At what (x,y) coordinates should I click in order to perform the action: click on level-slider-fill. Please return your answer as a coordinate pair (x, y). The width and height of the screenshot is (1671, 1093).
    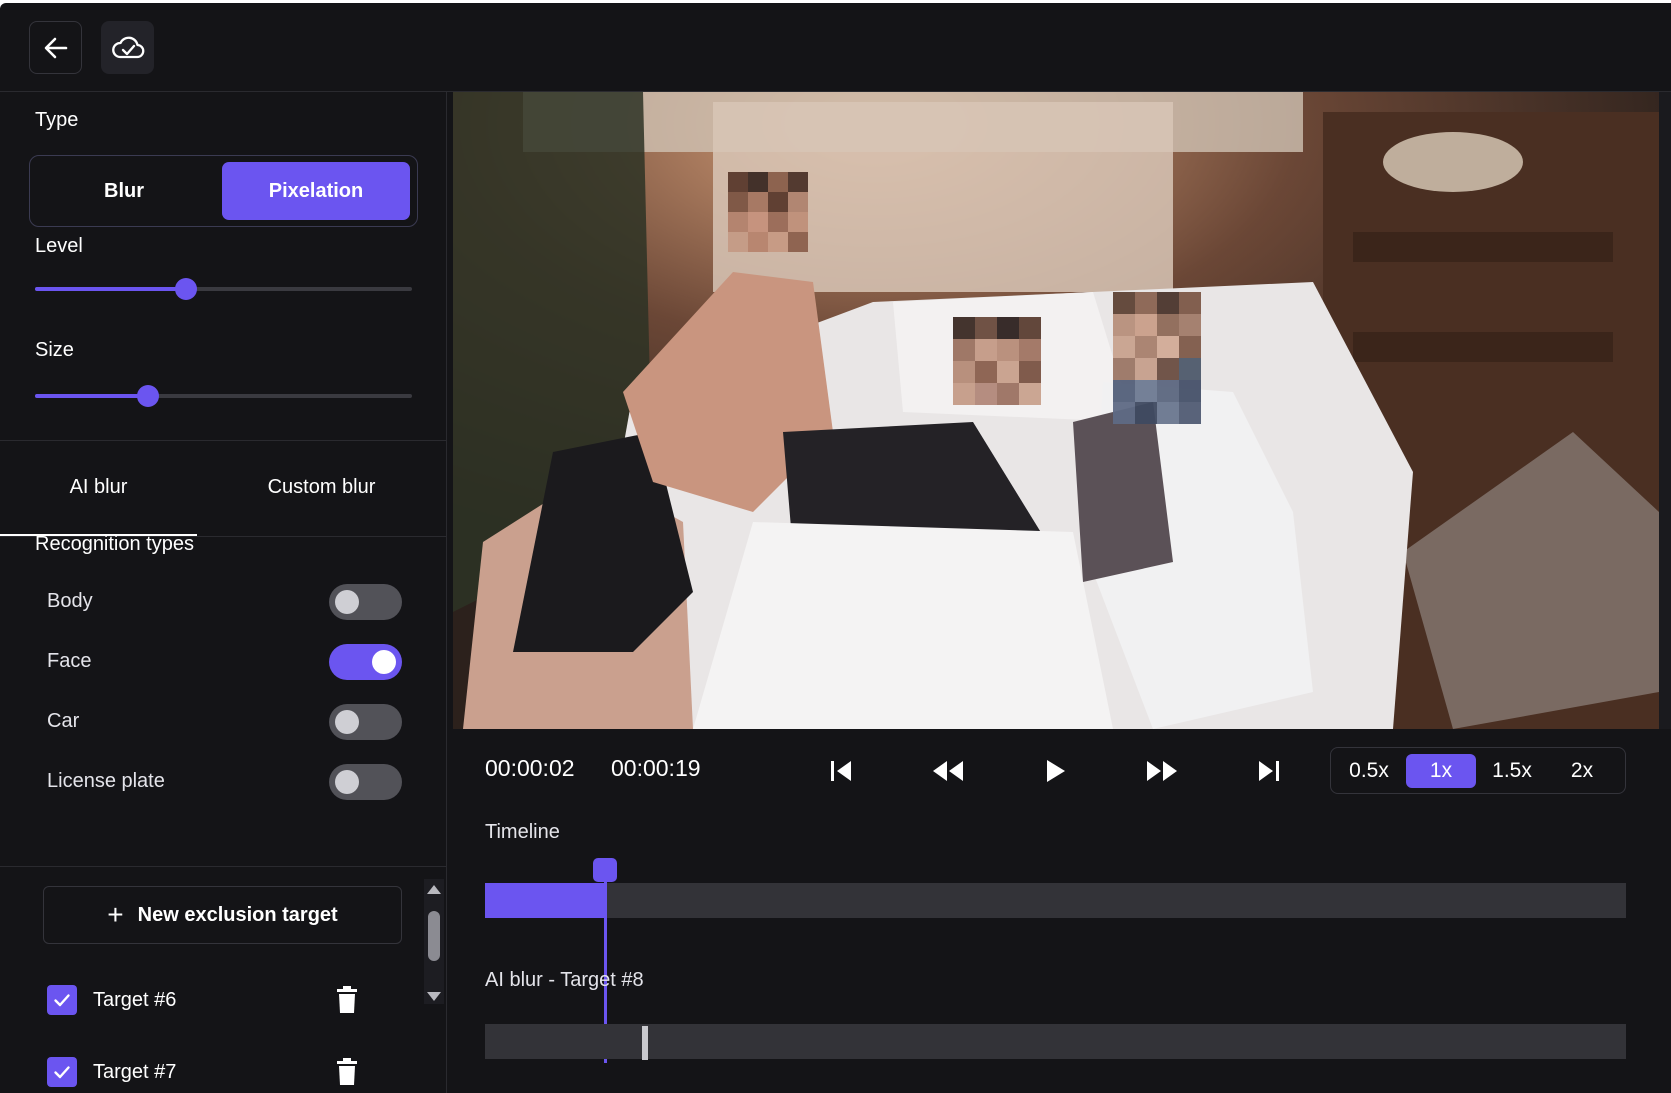
    Looking at the image, I should click on (110, 289).